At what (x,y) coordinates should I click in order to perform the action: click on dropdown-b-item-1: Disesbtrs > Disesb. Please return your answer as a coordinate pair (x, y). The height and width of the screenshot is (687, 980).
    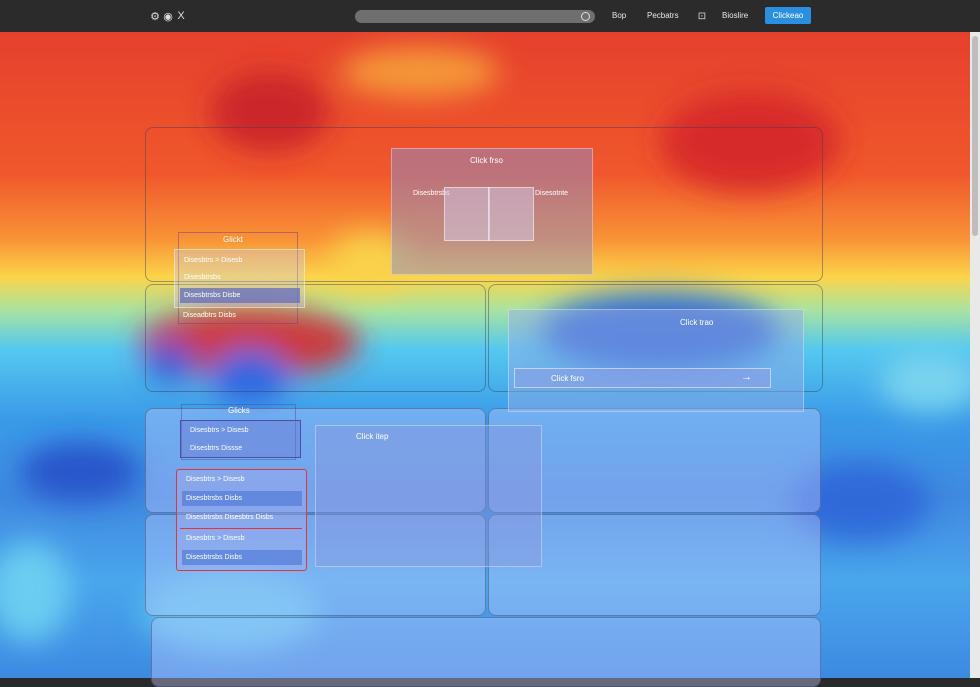
    Looking at the image, I should click on (241, 430).